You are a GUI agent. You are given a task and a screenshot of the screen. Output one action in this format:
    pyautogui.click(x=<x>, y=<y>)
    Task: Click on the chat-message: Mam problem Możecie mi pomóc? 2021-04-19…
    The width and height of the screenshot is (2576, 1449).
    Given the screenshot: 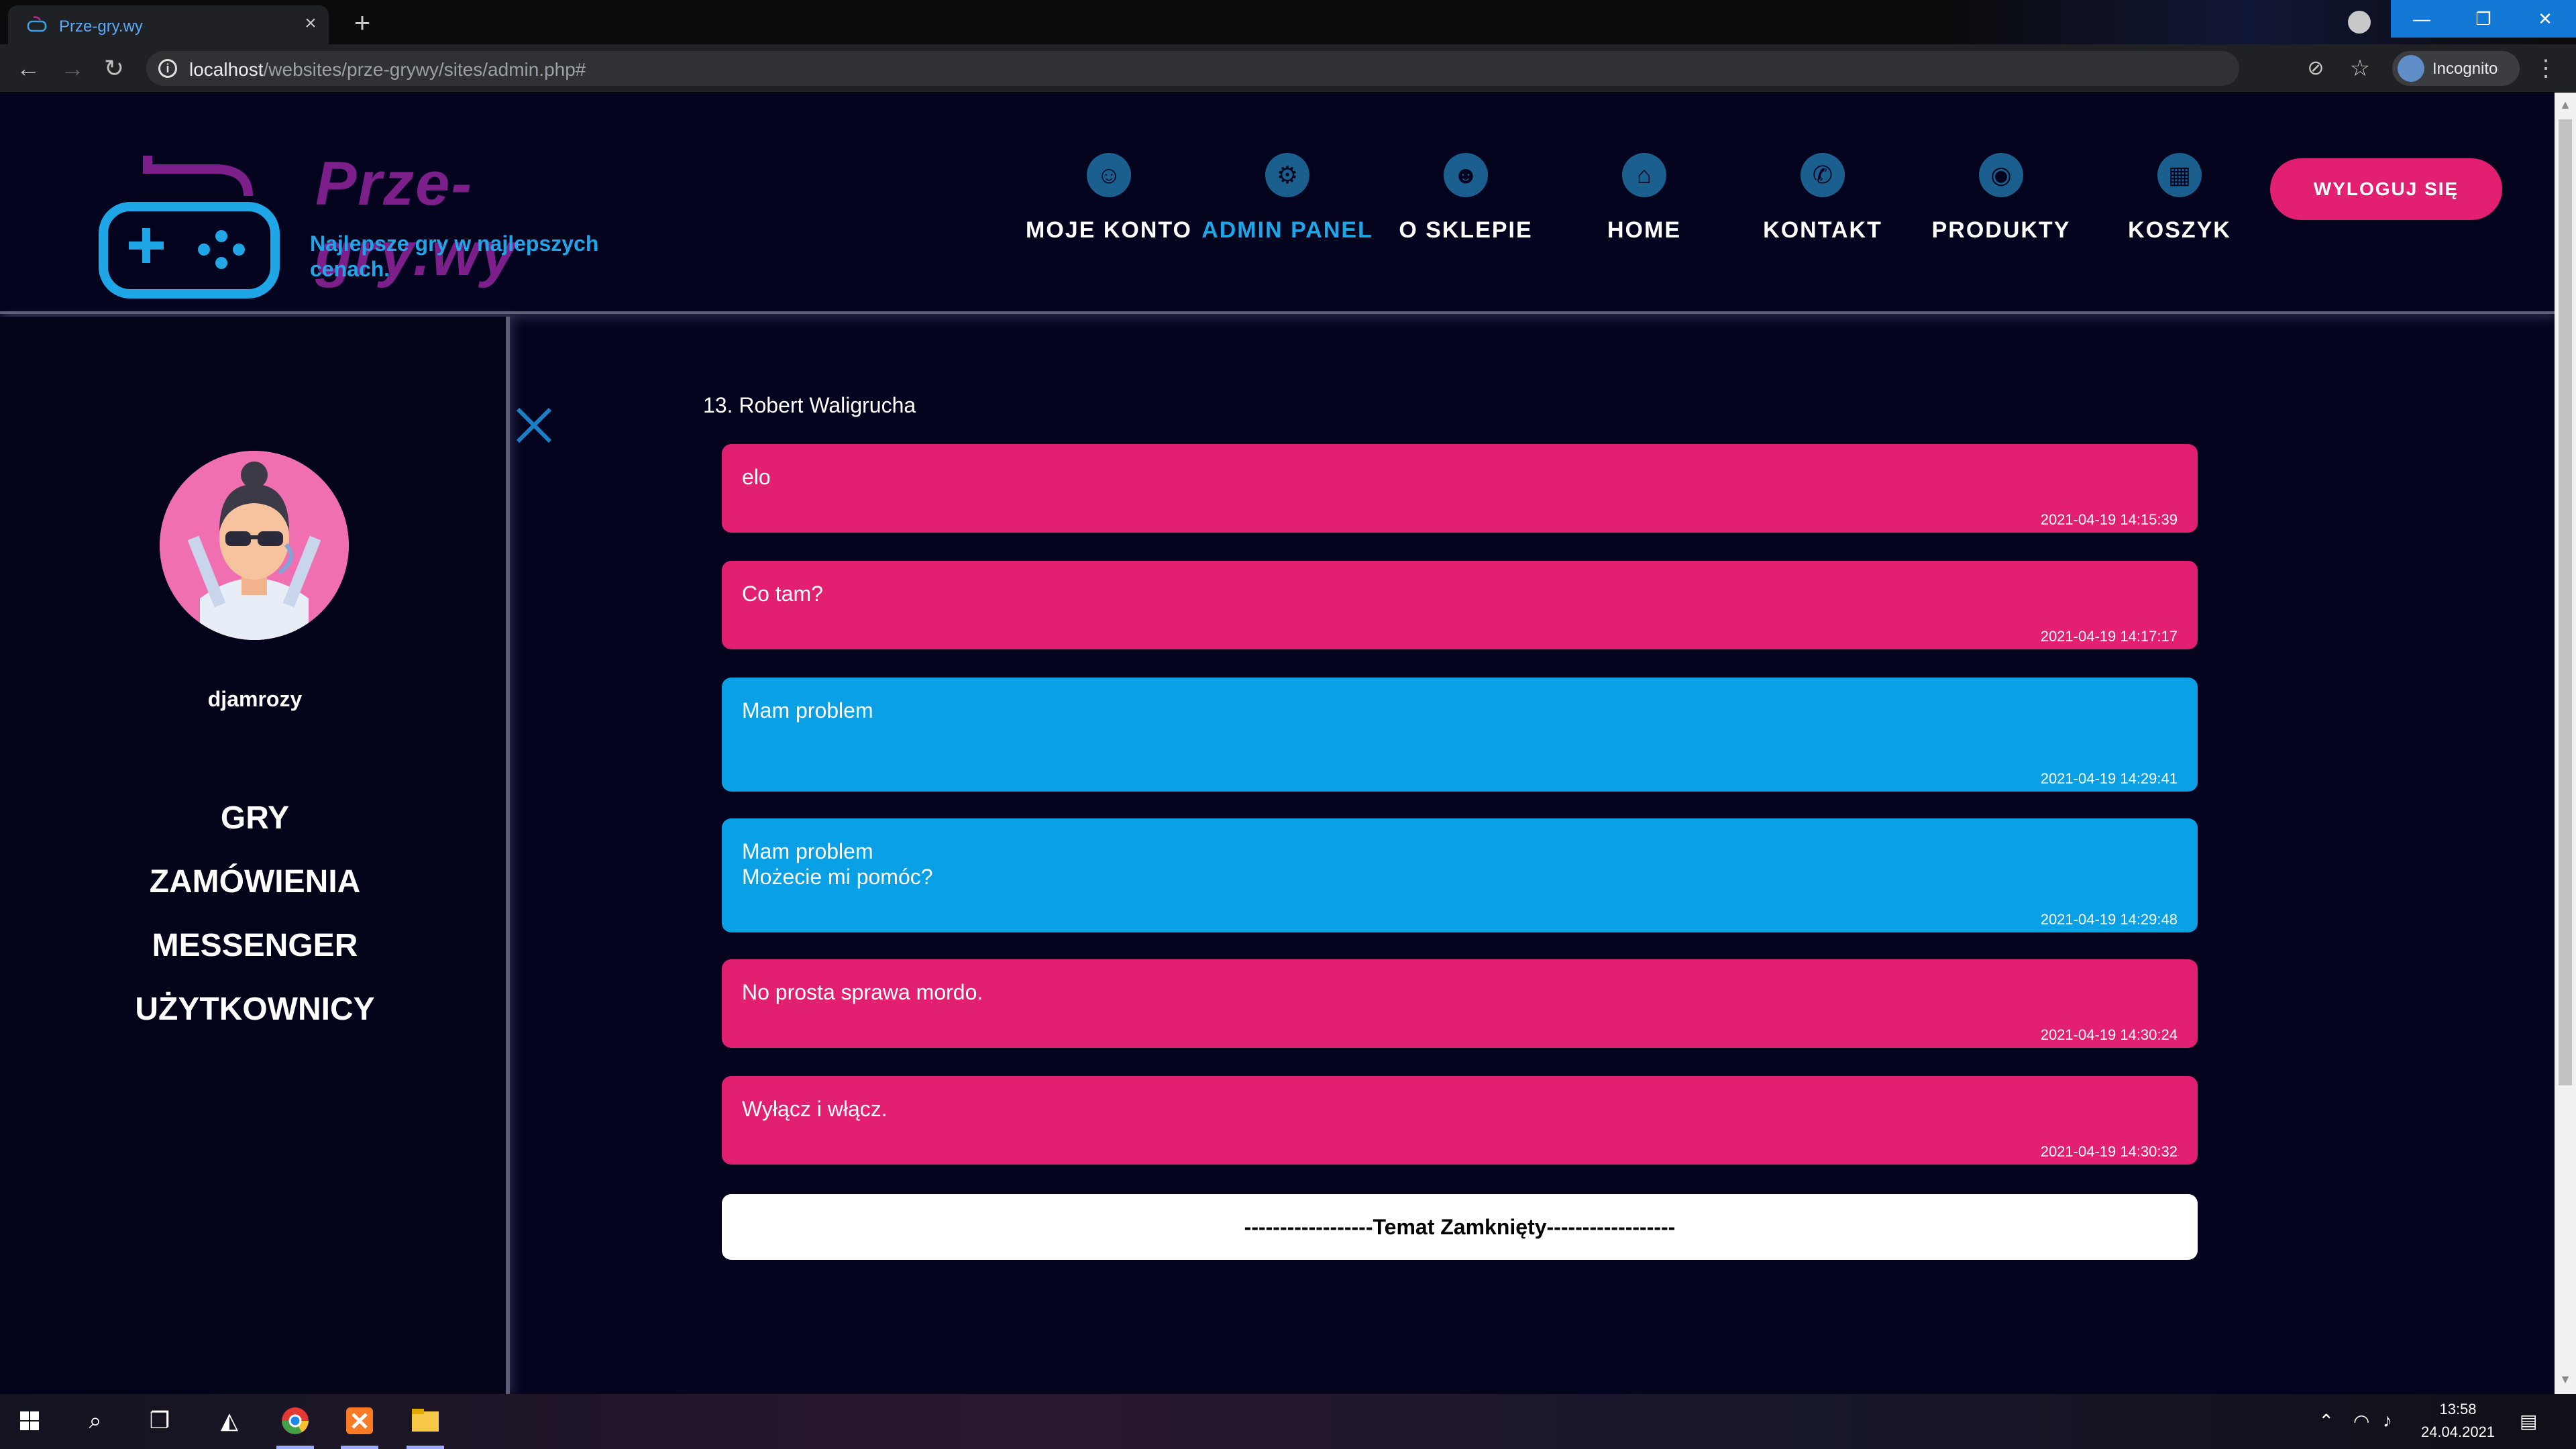 What is the action you would take?
    pyautogui.click(x=1460, y=875)
    